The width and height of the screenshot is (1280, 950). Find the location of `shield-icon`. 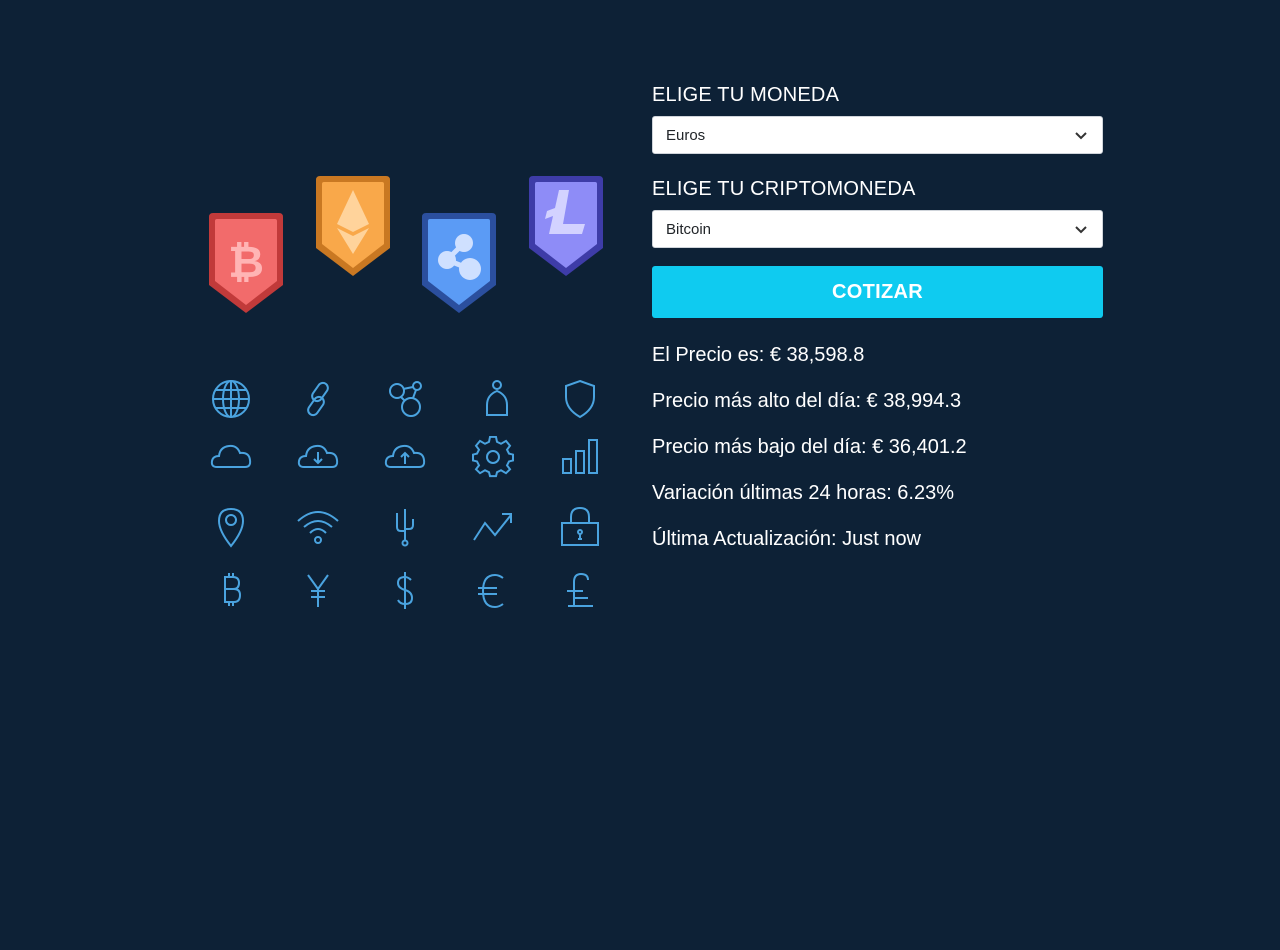

shield-icon is located at coordinates (580, 399).